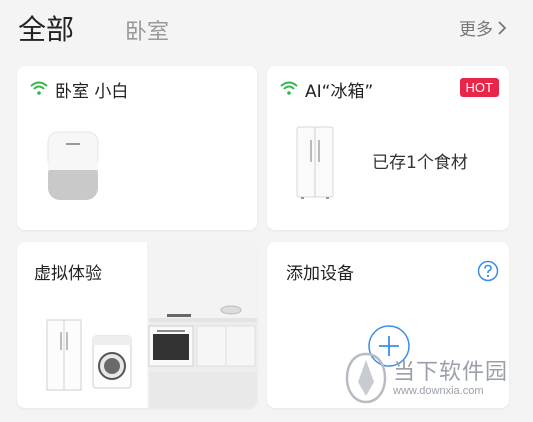  I want to click on food-stored-status: 已存1个食材, so click(420, 163).